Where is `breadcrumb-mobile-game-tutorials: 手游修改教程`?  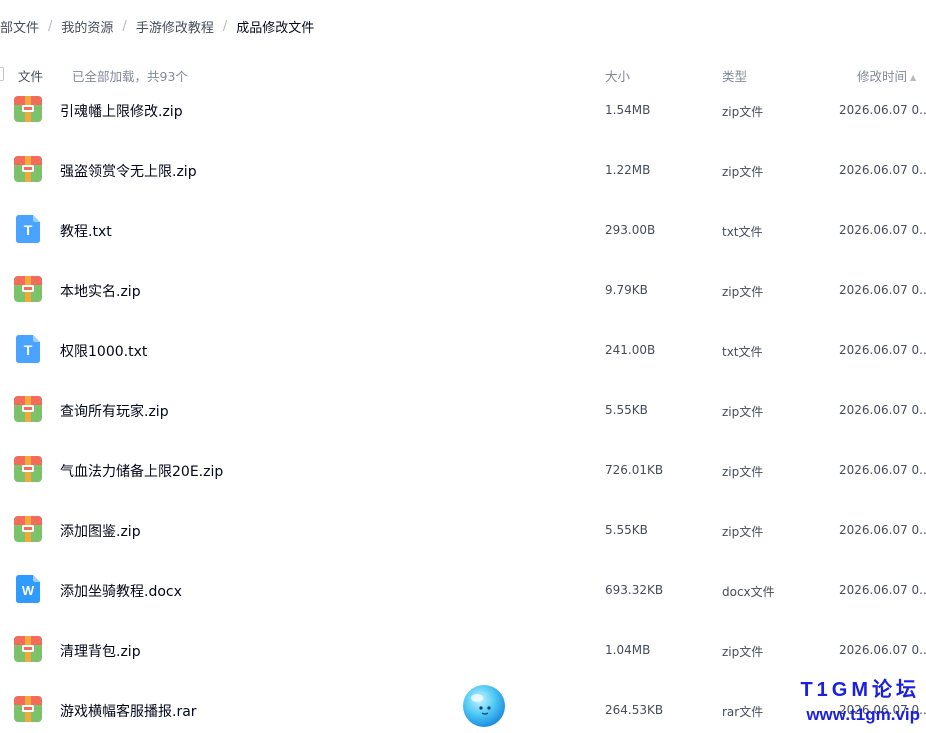 breadcrumb-mobile-game-tutorials: 手游修改教程 is located at coordinates (175, 26).